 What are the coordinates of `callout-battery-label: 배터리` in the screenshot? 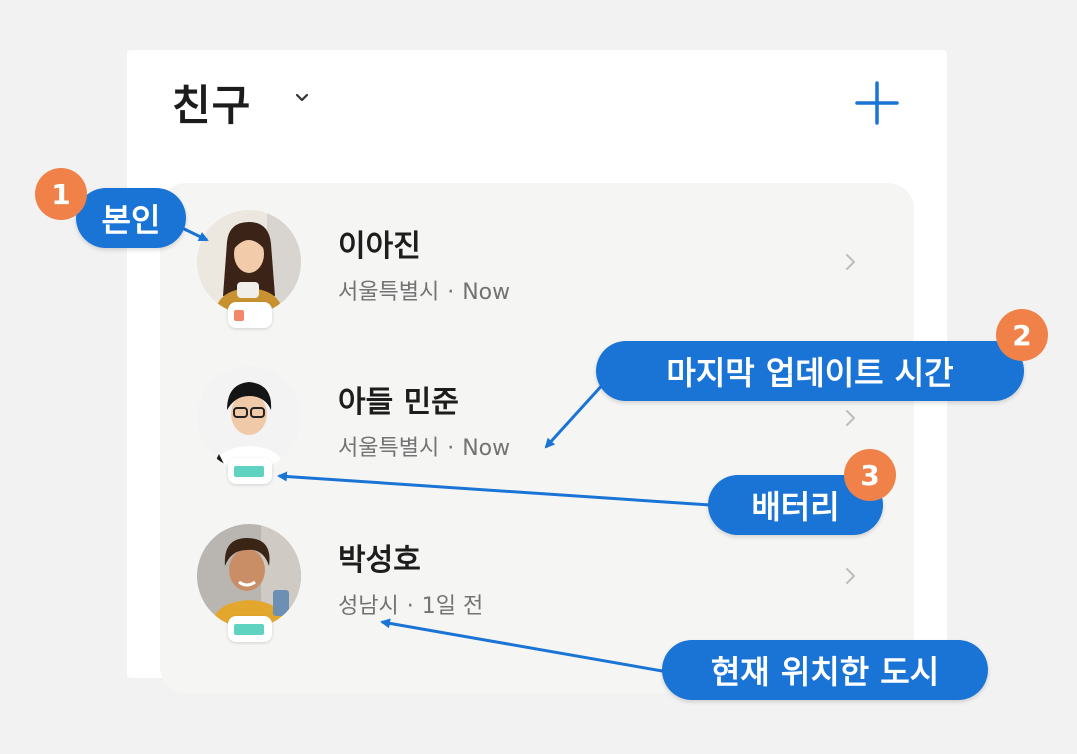 It's located at (795, 507).